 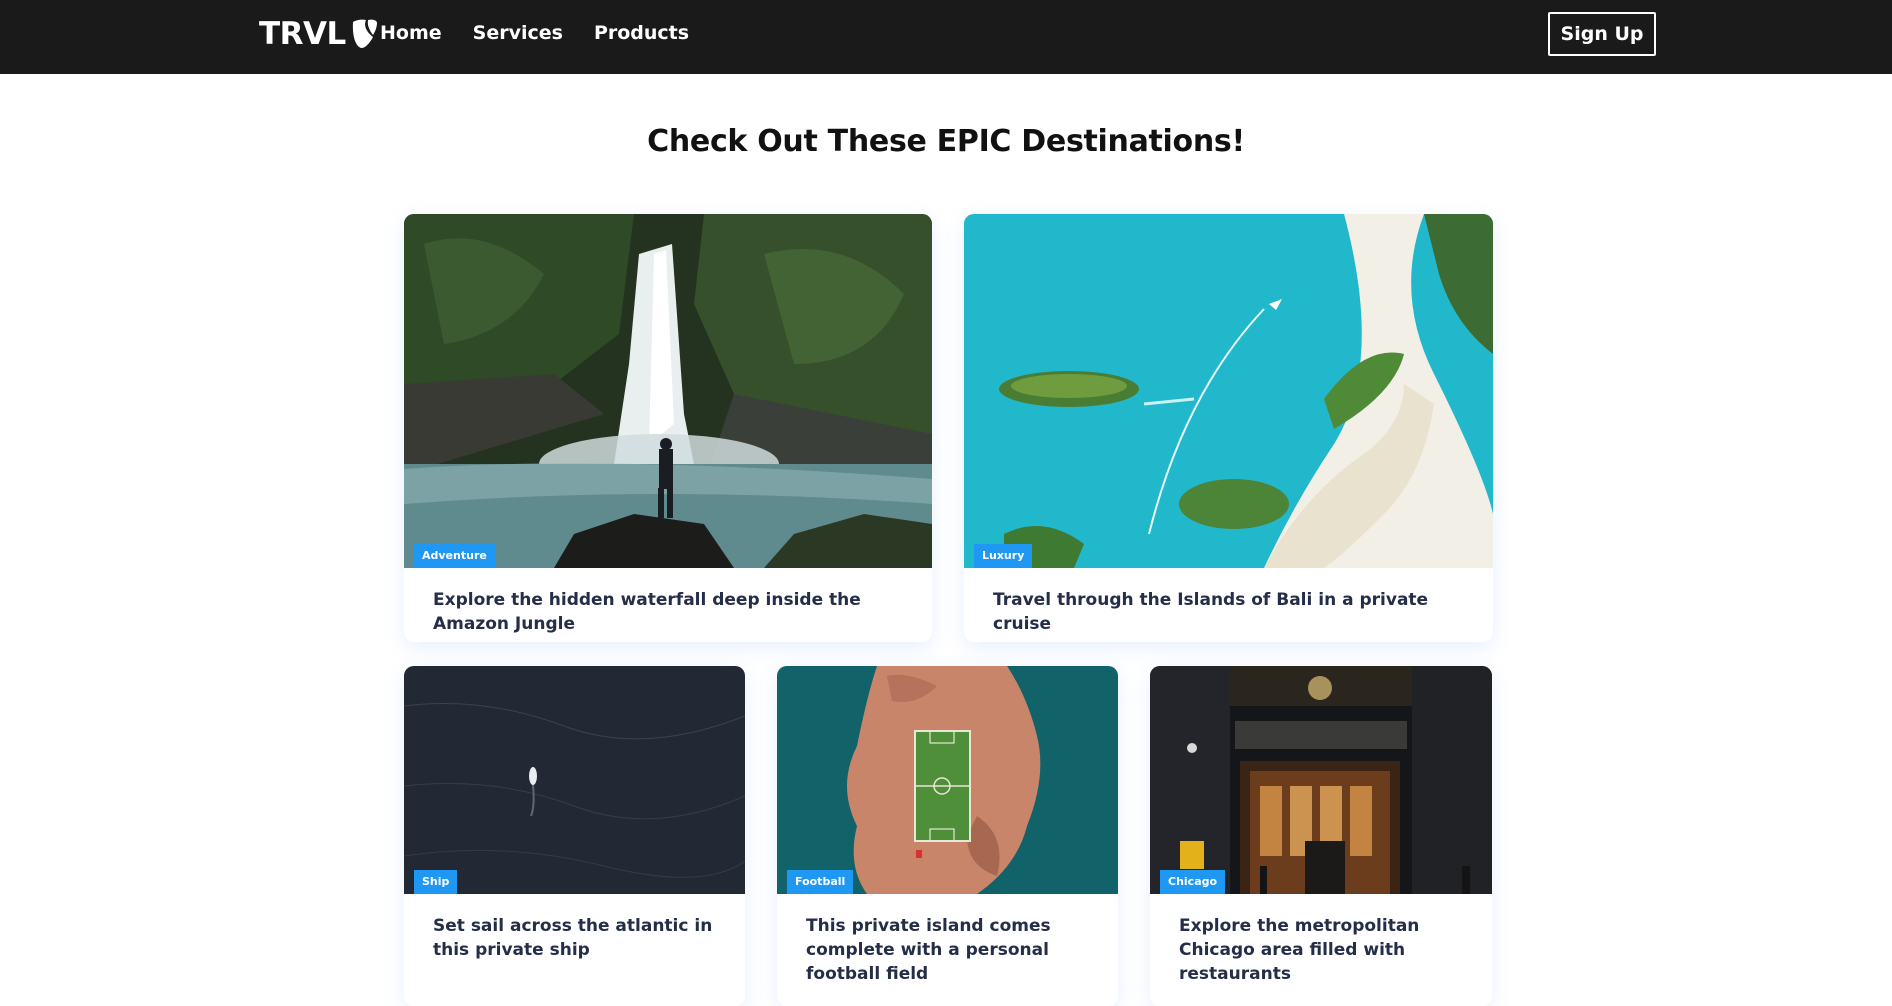 What do you see at coordinates (1228, 391) in the screenshot?
I see `islands-image: Luxury` at bounding box center [1228, 391].